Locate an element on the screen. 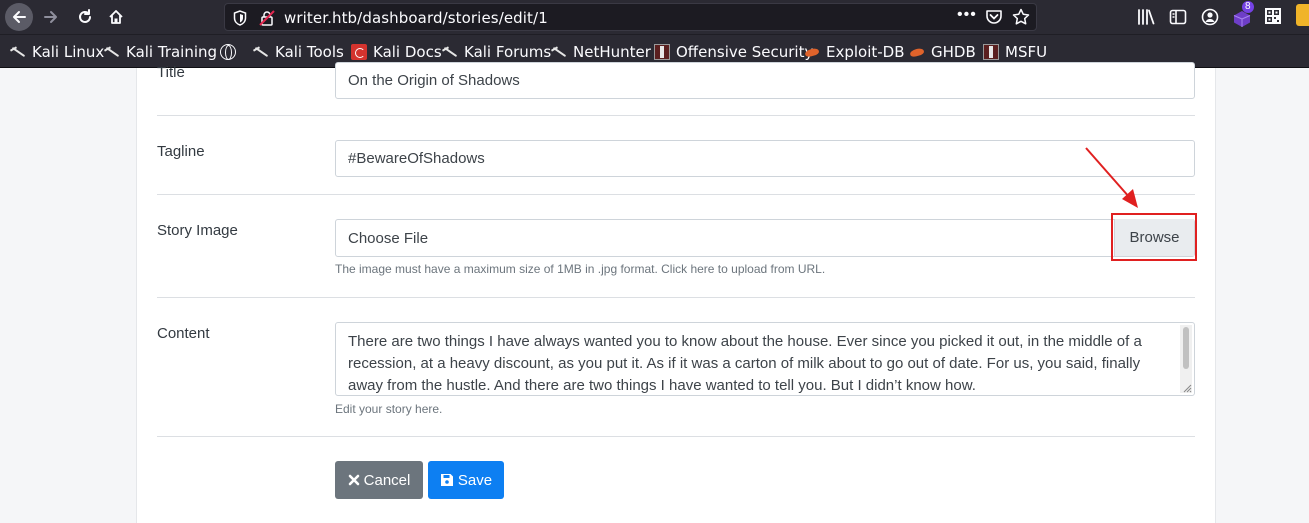 The image size is (1309, 523). textarea-scrollbar is located at coordinates (1186, 359).